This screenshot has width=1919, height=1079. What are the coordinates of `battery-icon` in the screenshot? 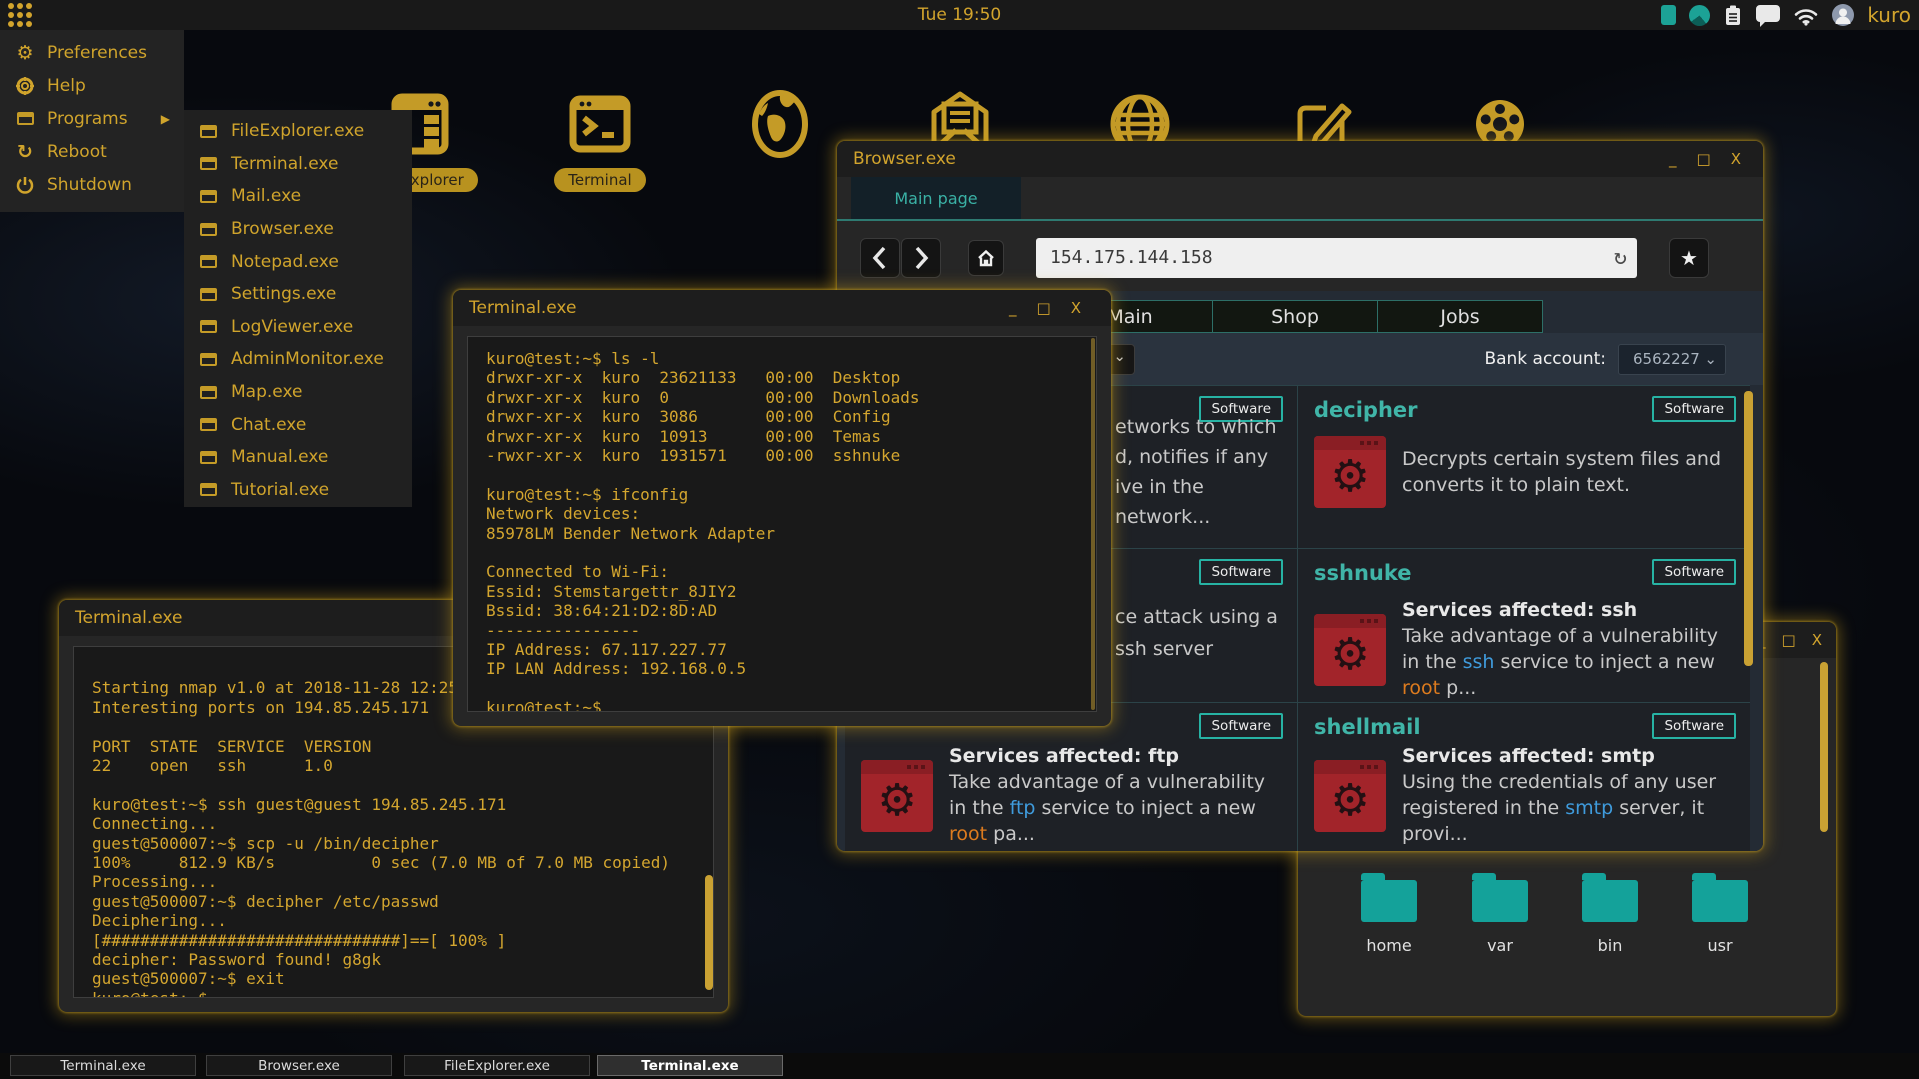 It's located at (1669, 15).